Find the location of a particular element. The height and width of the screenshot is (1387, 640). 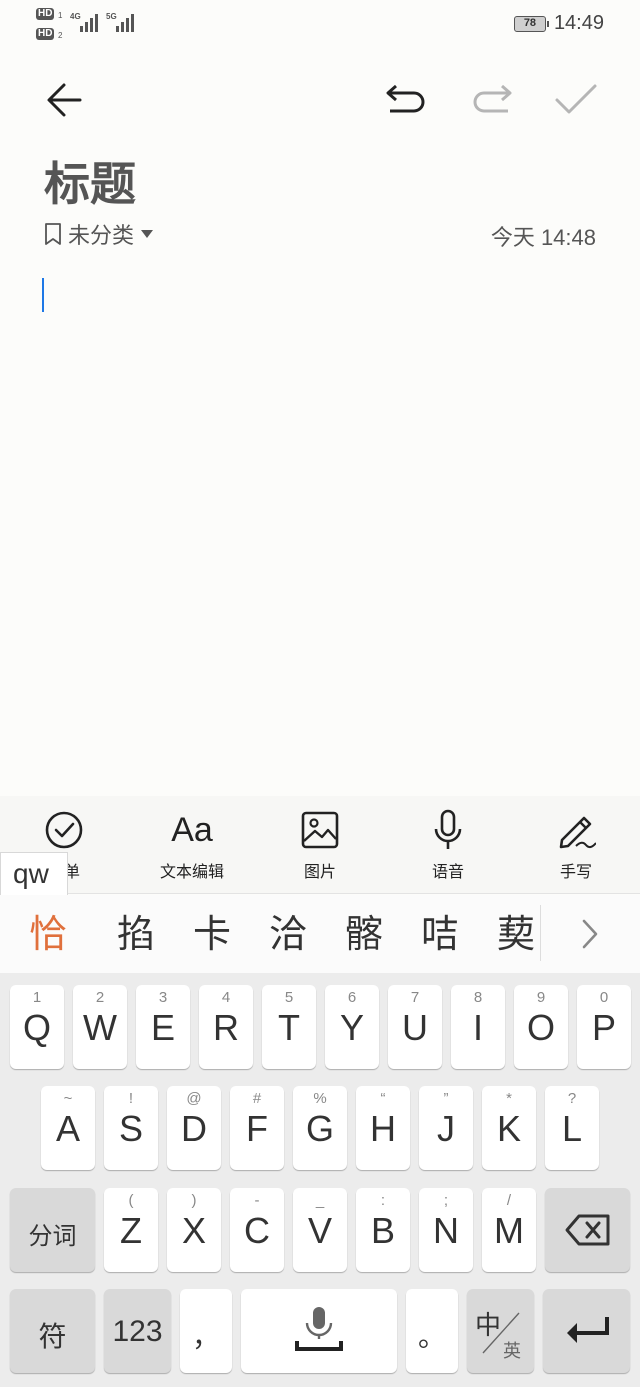

segment-key: 分词 is located at coordinates (52, 1230).